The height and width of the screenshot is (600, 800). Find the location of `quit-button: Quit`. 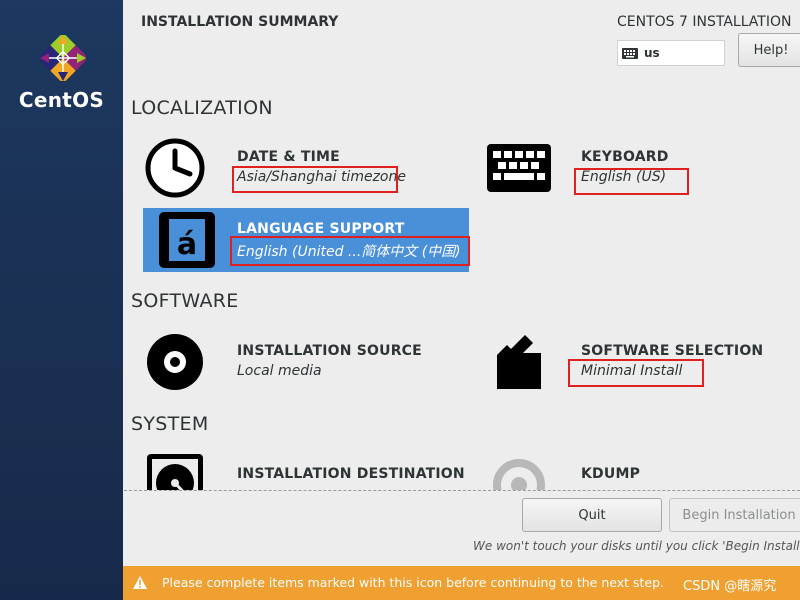

quit-button: Quit is located at coordinates (592, 515).